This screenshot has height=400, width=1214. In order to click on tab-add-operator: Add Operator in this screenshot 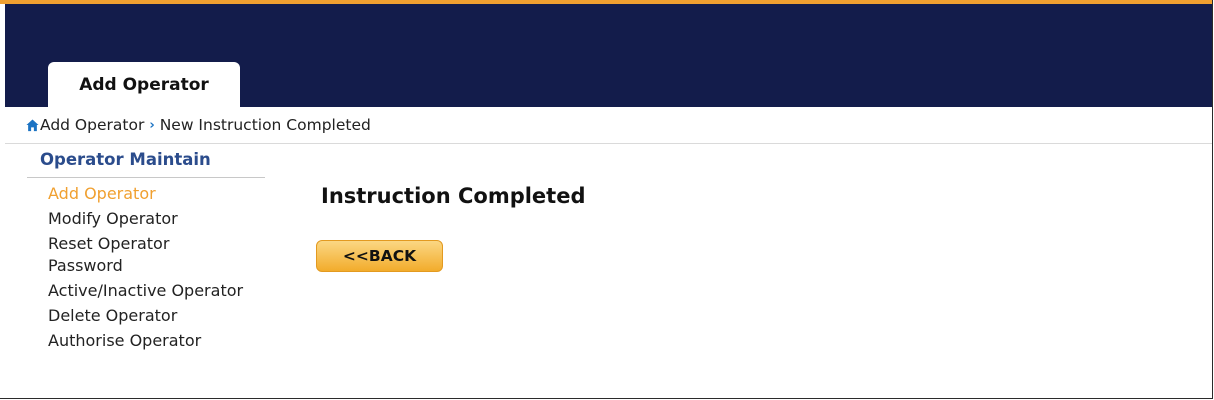, I will do `click(144, 84)`.